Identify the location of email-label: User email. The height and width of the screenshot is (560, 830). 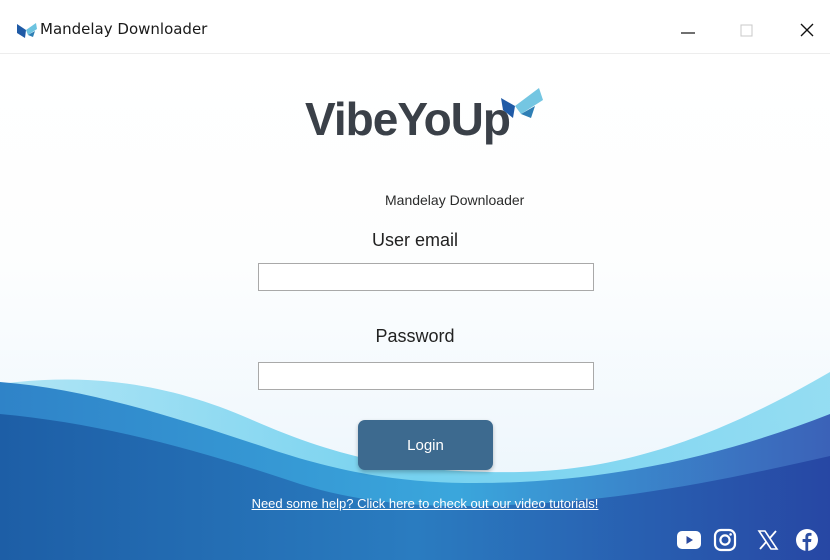
(415, 240).